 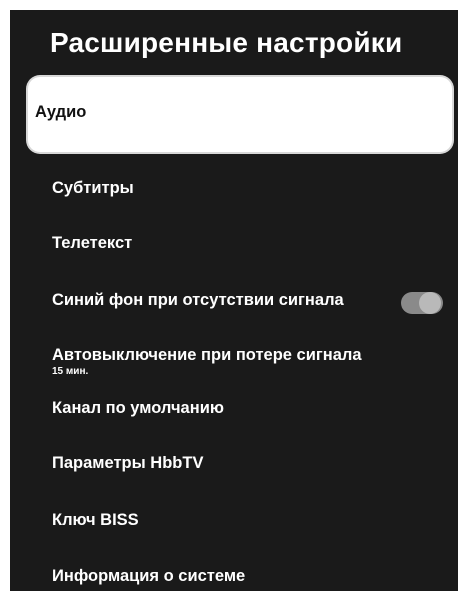 I want to click on auto-off-value: 15 мин., so click(x=70, y=371).